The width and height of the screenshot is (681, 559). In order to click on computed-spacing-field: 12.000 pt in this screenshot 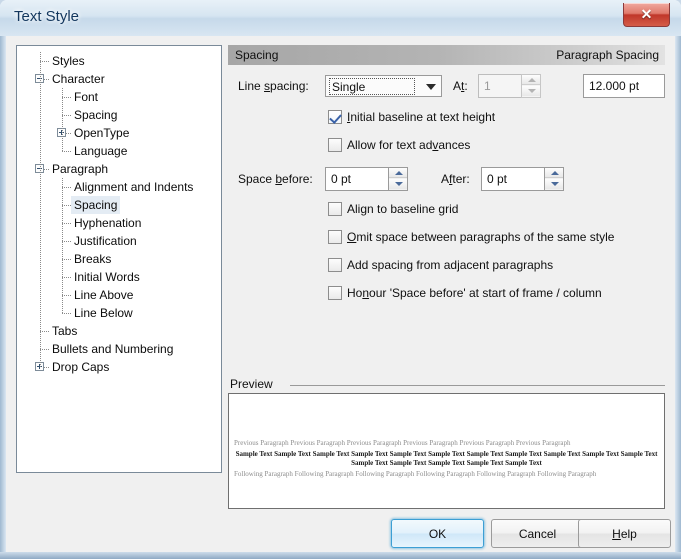, I will do `click(624, 86)`.